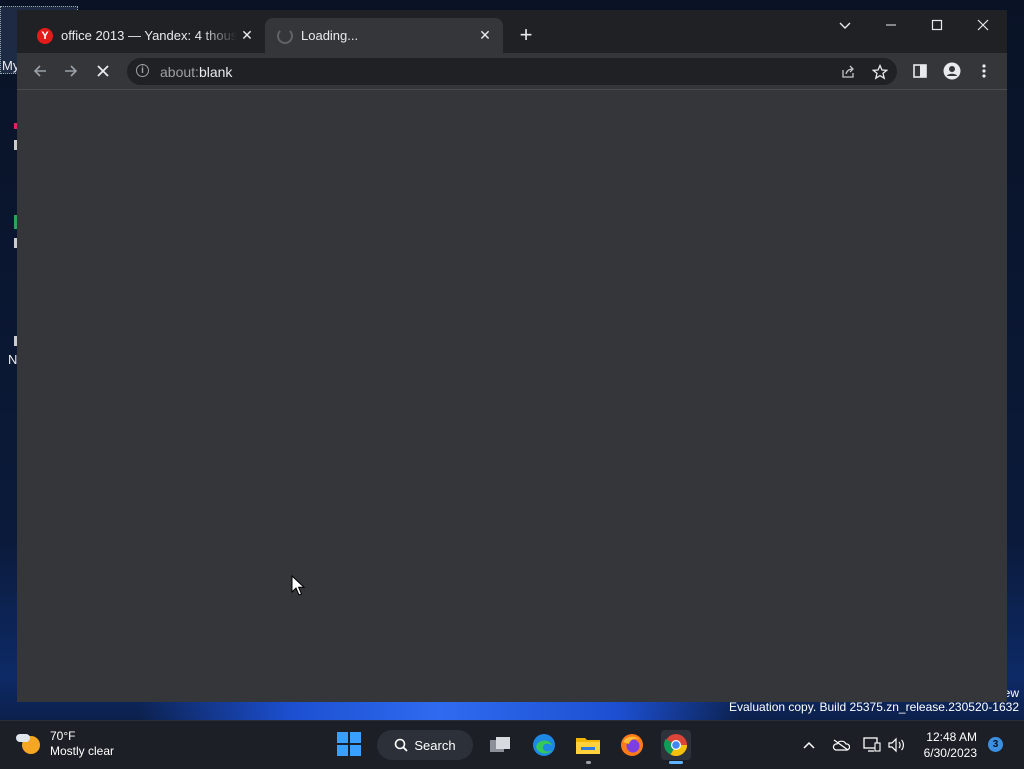 Image resolution: width=1024 pixels, height=769 pixels. What do you see at coordinates (12, 359) in the screenshot?
I see `desktop-icon-label: N` at bounding box center [12, 359].